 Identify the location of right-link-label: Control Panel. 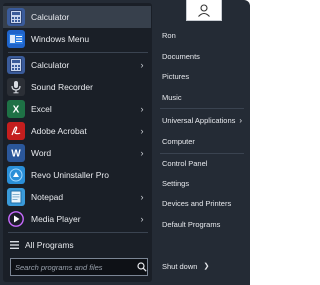
(185, 163).